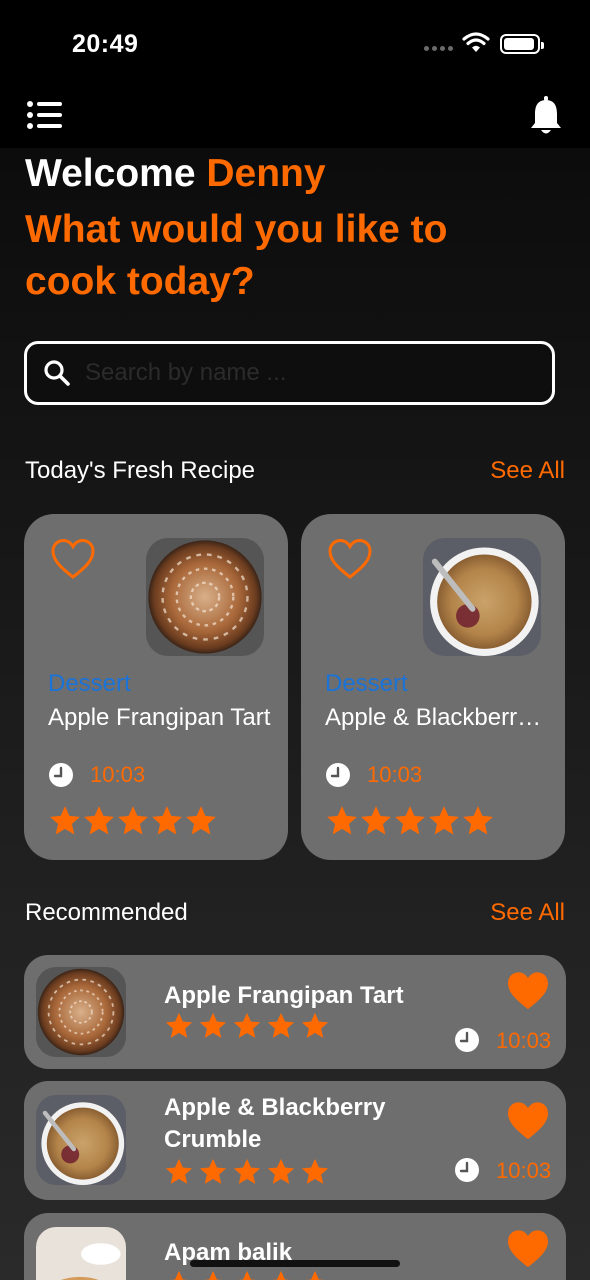 The image size is (590, 1280). I want to click on cook-question: What would you like to cook today?, so click(236, 255).